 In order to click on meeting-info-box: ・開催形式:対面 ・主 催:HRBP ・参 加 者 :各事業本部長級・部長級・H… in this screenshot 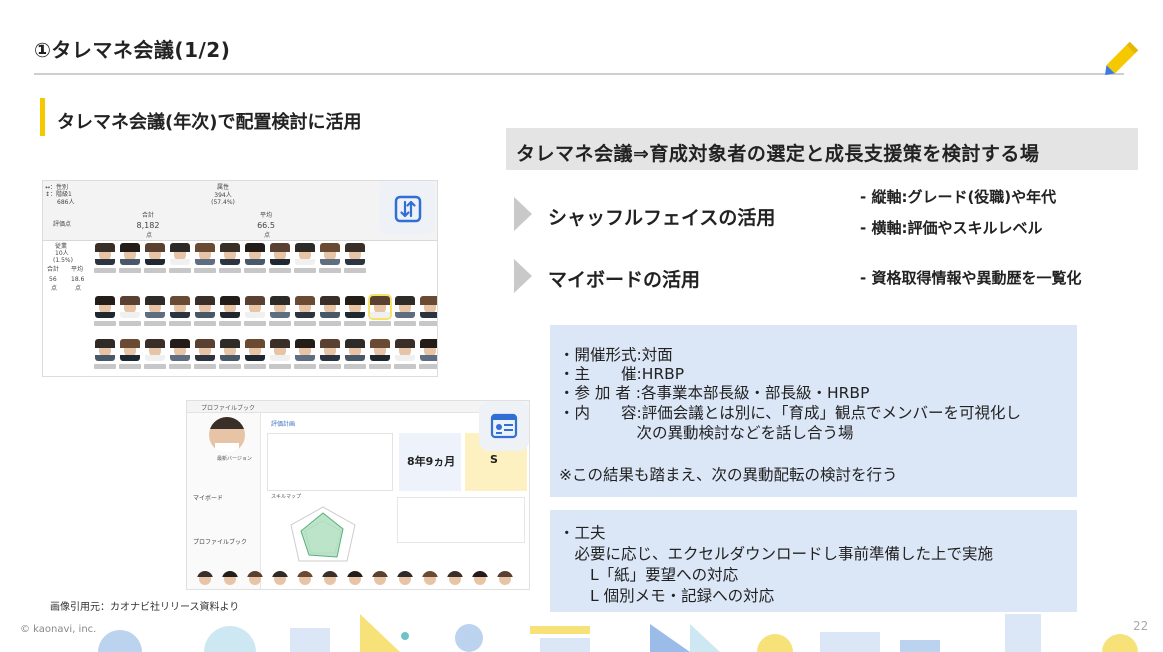, I will do `click(813, 411)`.